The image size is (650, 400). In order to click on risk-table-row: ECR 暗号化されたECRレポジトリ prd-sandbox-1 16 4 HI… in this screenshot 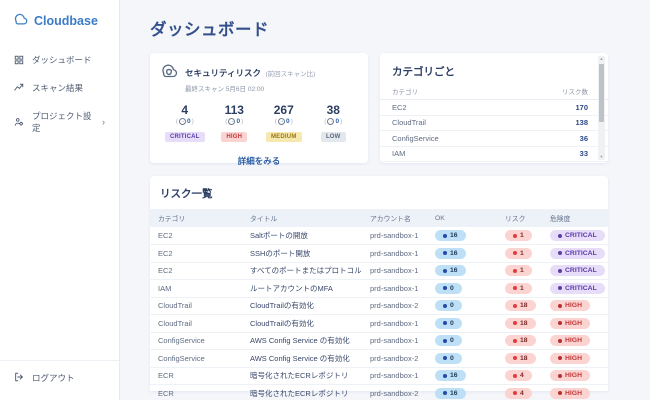, I will do `click(379, 376)`.